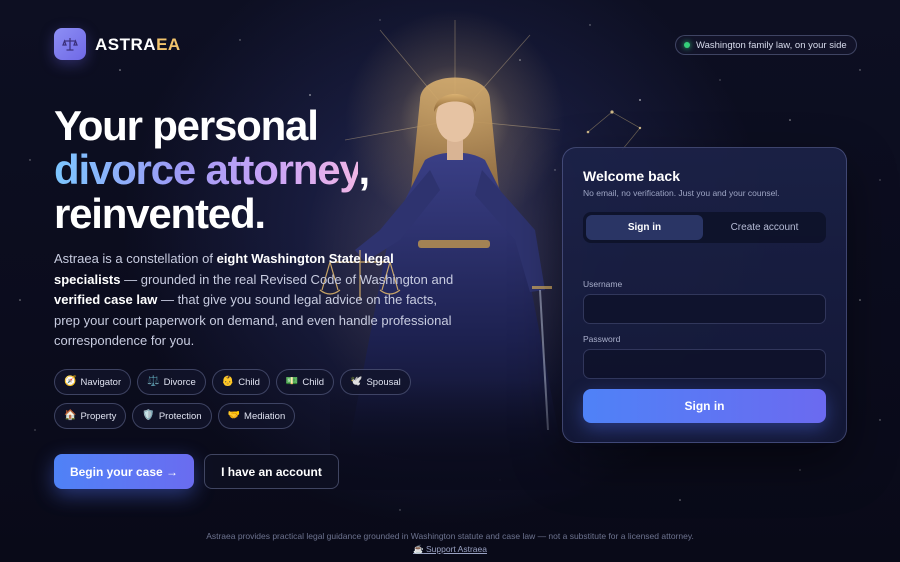 This screenshot has height=562, width=900. I want to click on hero-title-line1: Your personal, so click(186, 125).